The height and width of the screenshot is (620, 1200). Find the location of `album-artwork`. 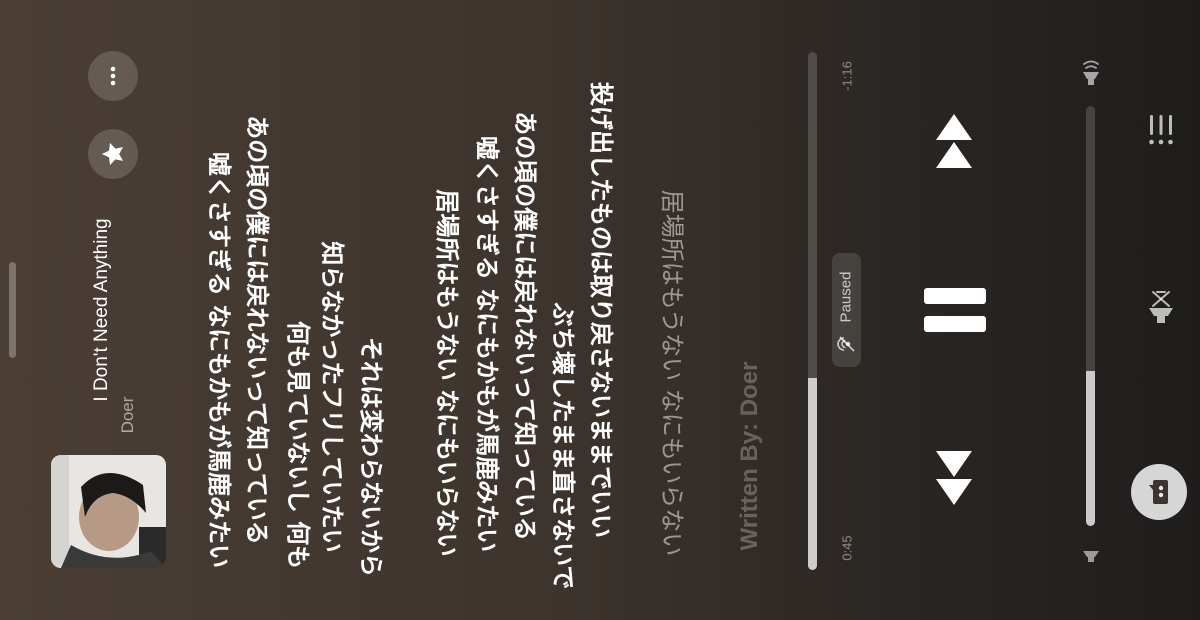

album-artwork is located at coordinates (108, 511).